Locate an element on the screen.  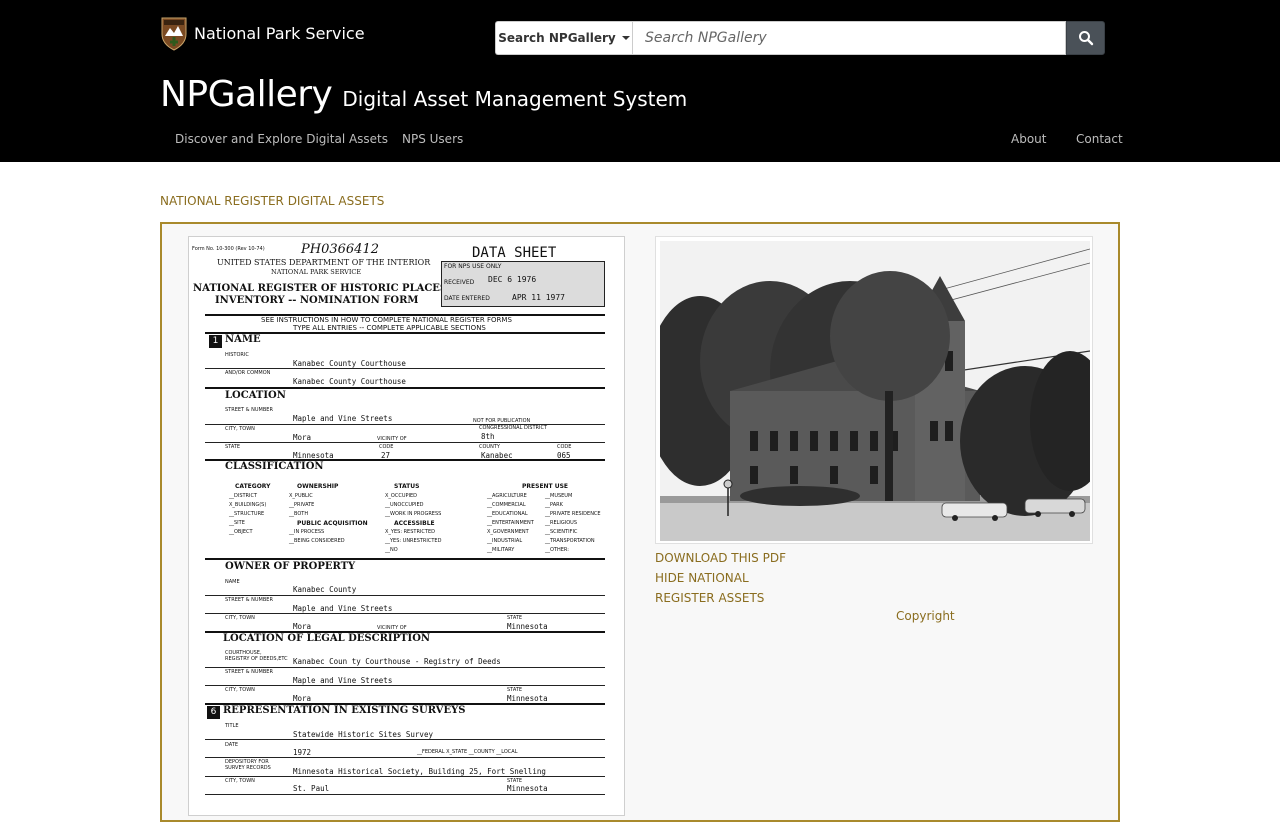
breadcrumb-national-register: NATIONAL REGISTER DIGITAL ASSETS is located at coordinates (272, 201).